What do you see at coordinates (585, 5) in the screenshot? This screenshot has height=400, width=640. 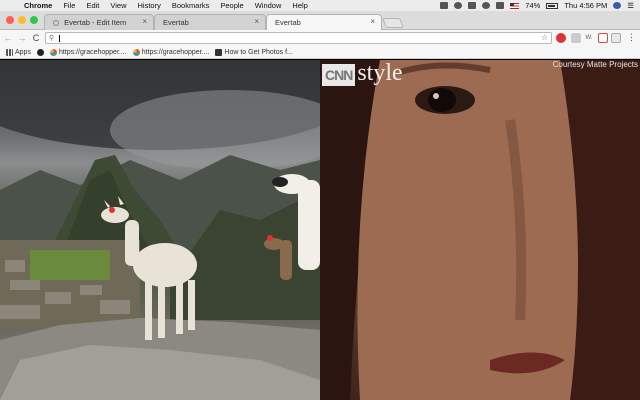 I see `menu-clock: Thu 4:56 PM` at bounding box center [585, 5].